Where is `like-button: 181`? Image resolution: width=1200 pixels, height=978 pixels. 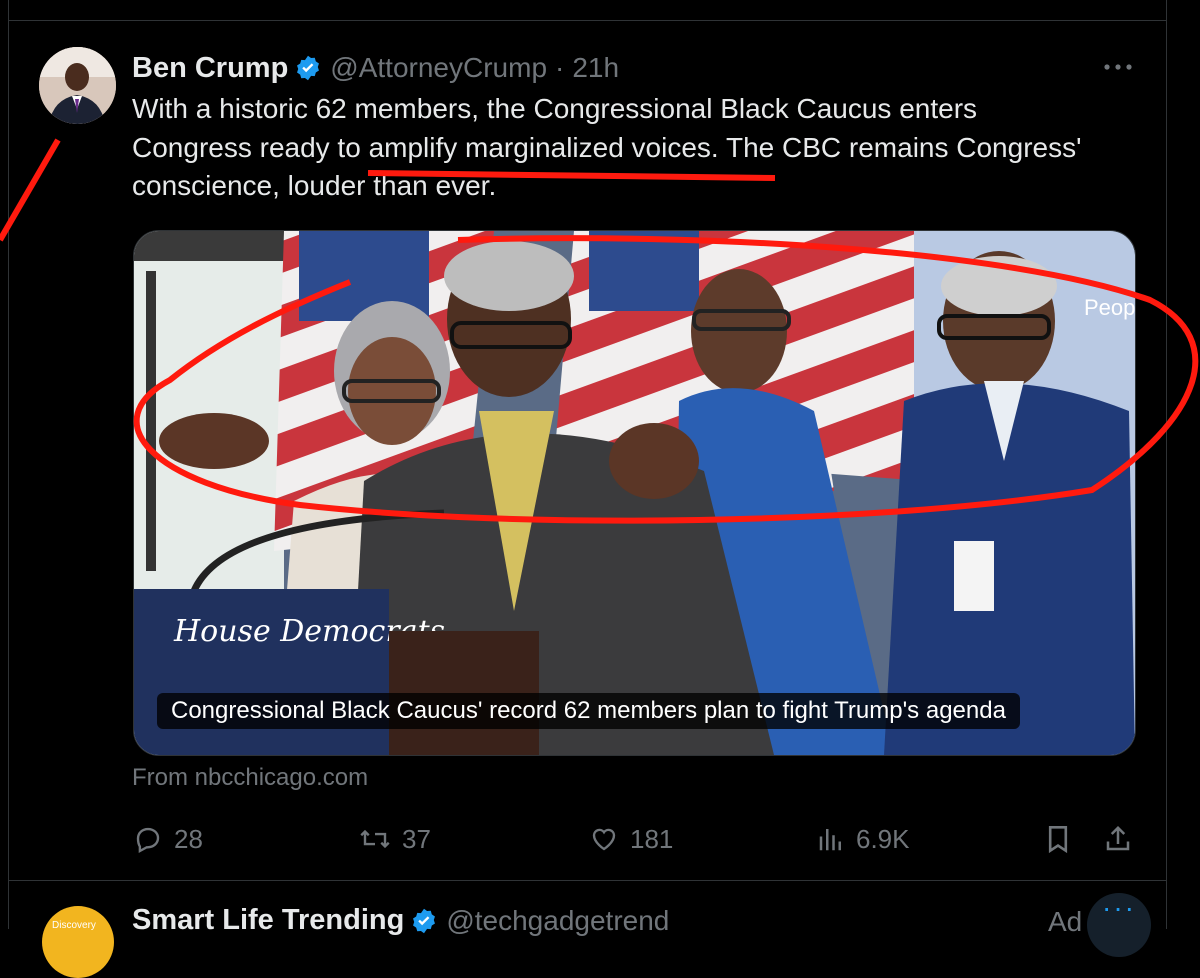
like-button: 181 is located at coordinates (630, 839).